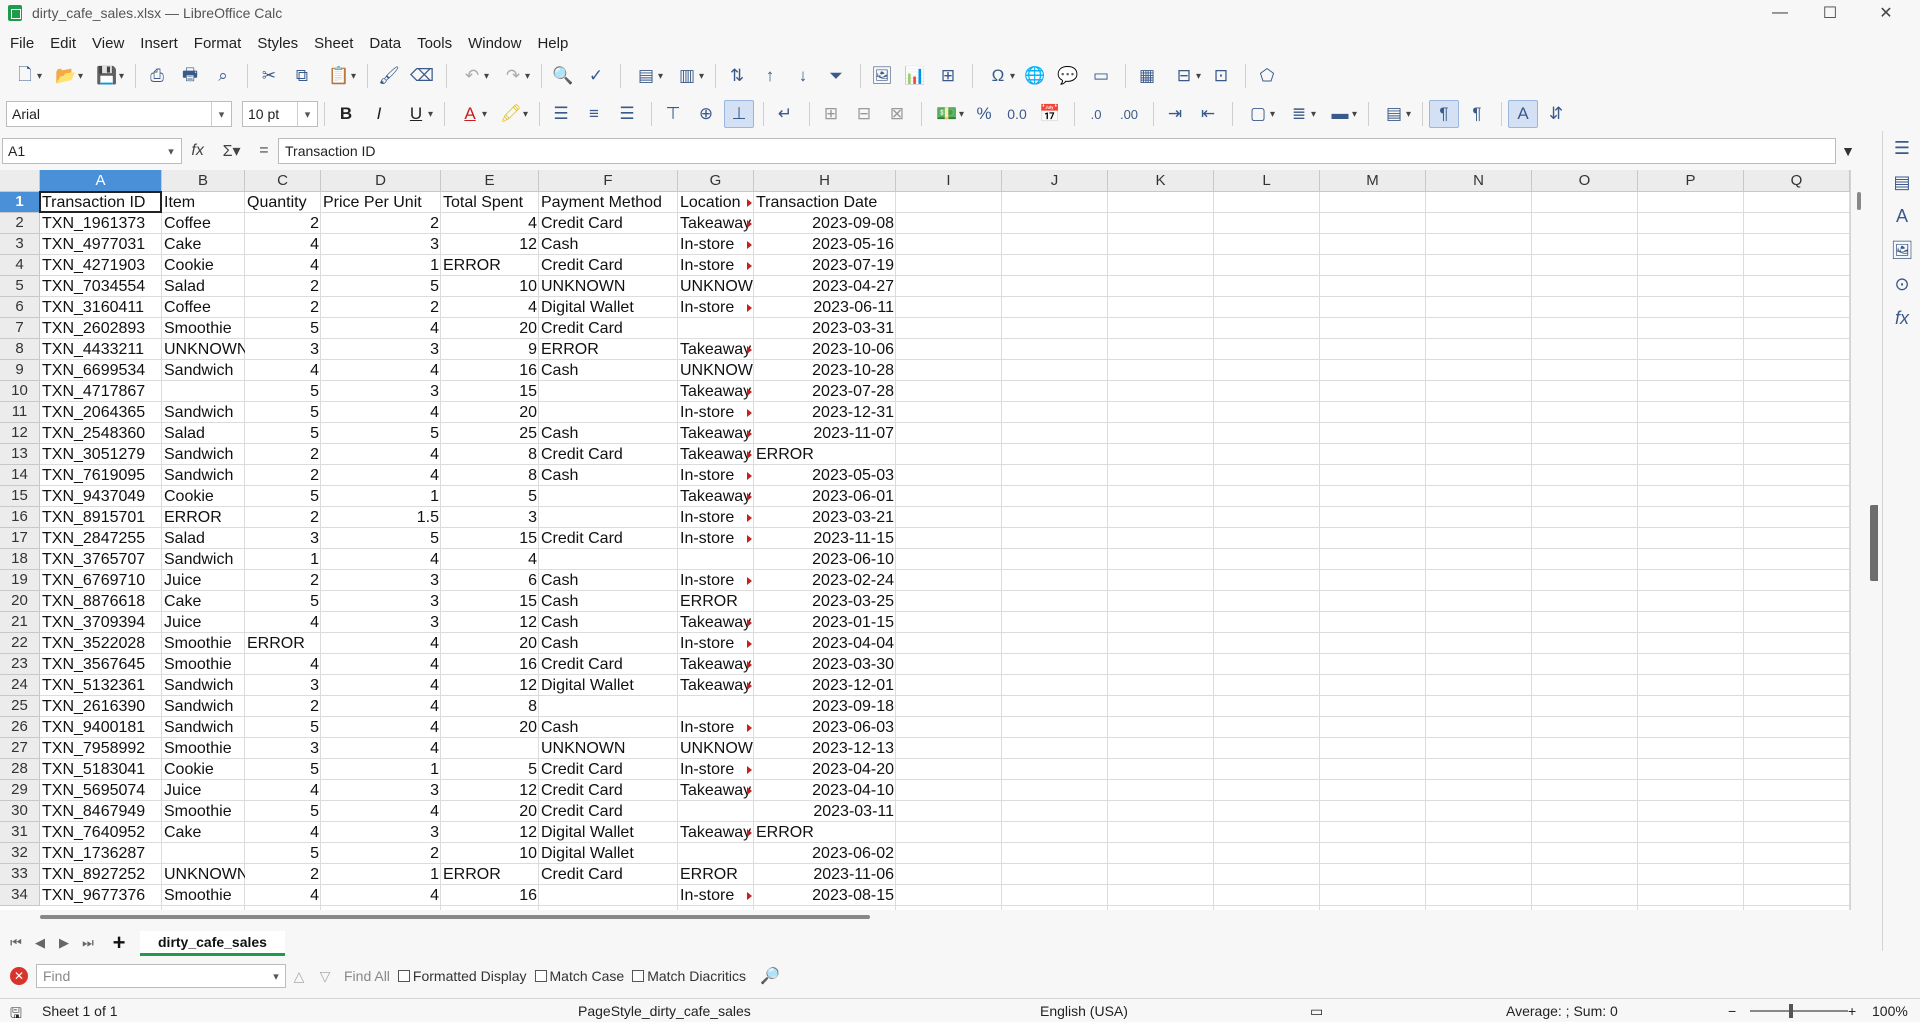  I want to click on insert-image-icon: 🖼, so click(882, 76).